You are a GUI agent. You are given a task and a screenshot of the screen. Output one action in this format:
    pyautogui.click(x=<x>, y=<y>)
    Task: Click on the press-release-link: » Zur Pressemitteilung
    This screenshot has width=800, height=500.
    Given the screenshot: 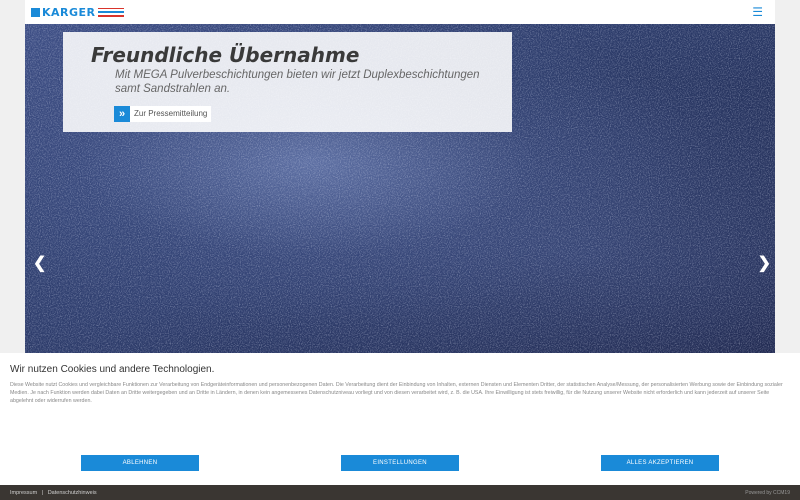 What is the action you would take?
    pyautogui.click(x=163, y=114)
    